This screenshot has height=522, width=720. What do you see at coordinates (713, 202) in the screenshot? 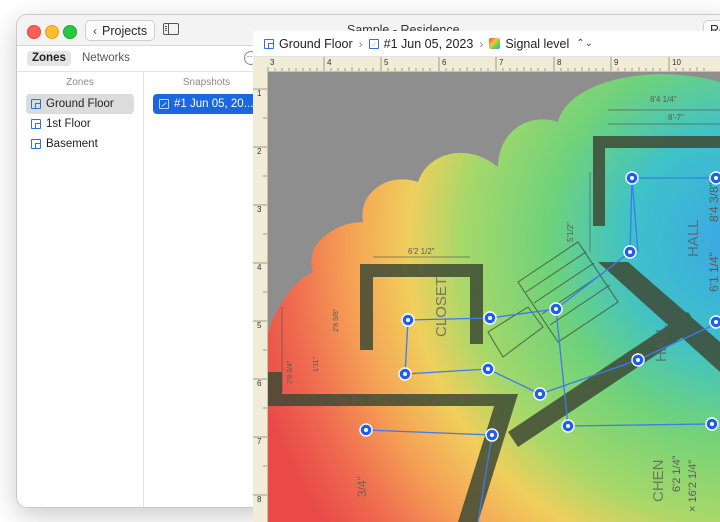
I see `plan-dimension: 8'4 3/8"` at bounding box center [713, 202].